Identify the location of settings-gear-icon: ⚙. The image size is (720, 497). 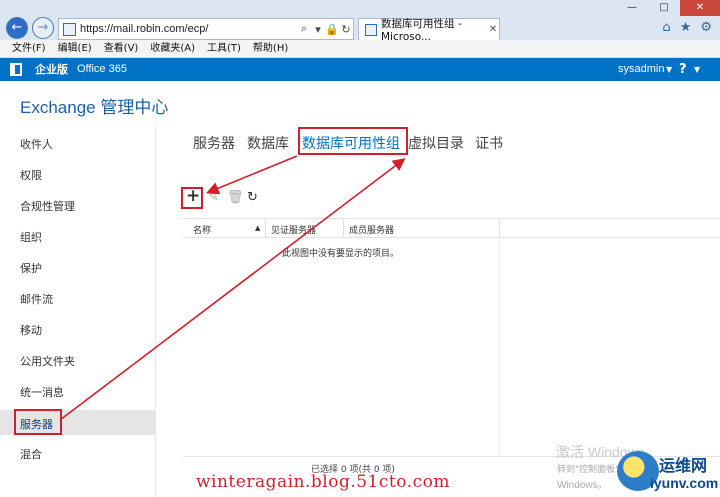
(706, 27).